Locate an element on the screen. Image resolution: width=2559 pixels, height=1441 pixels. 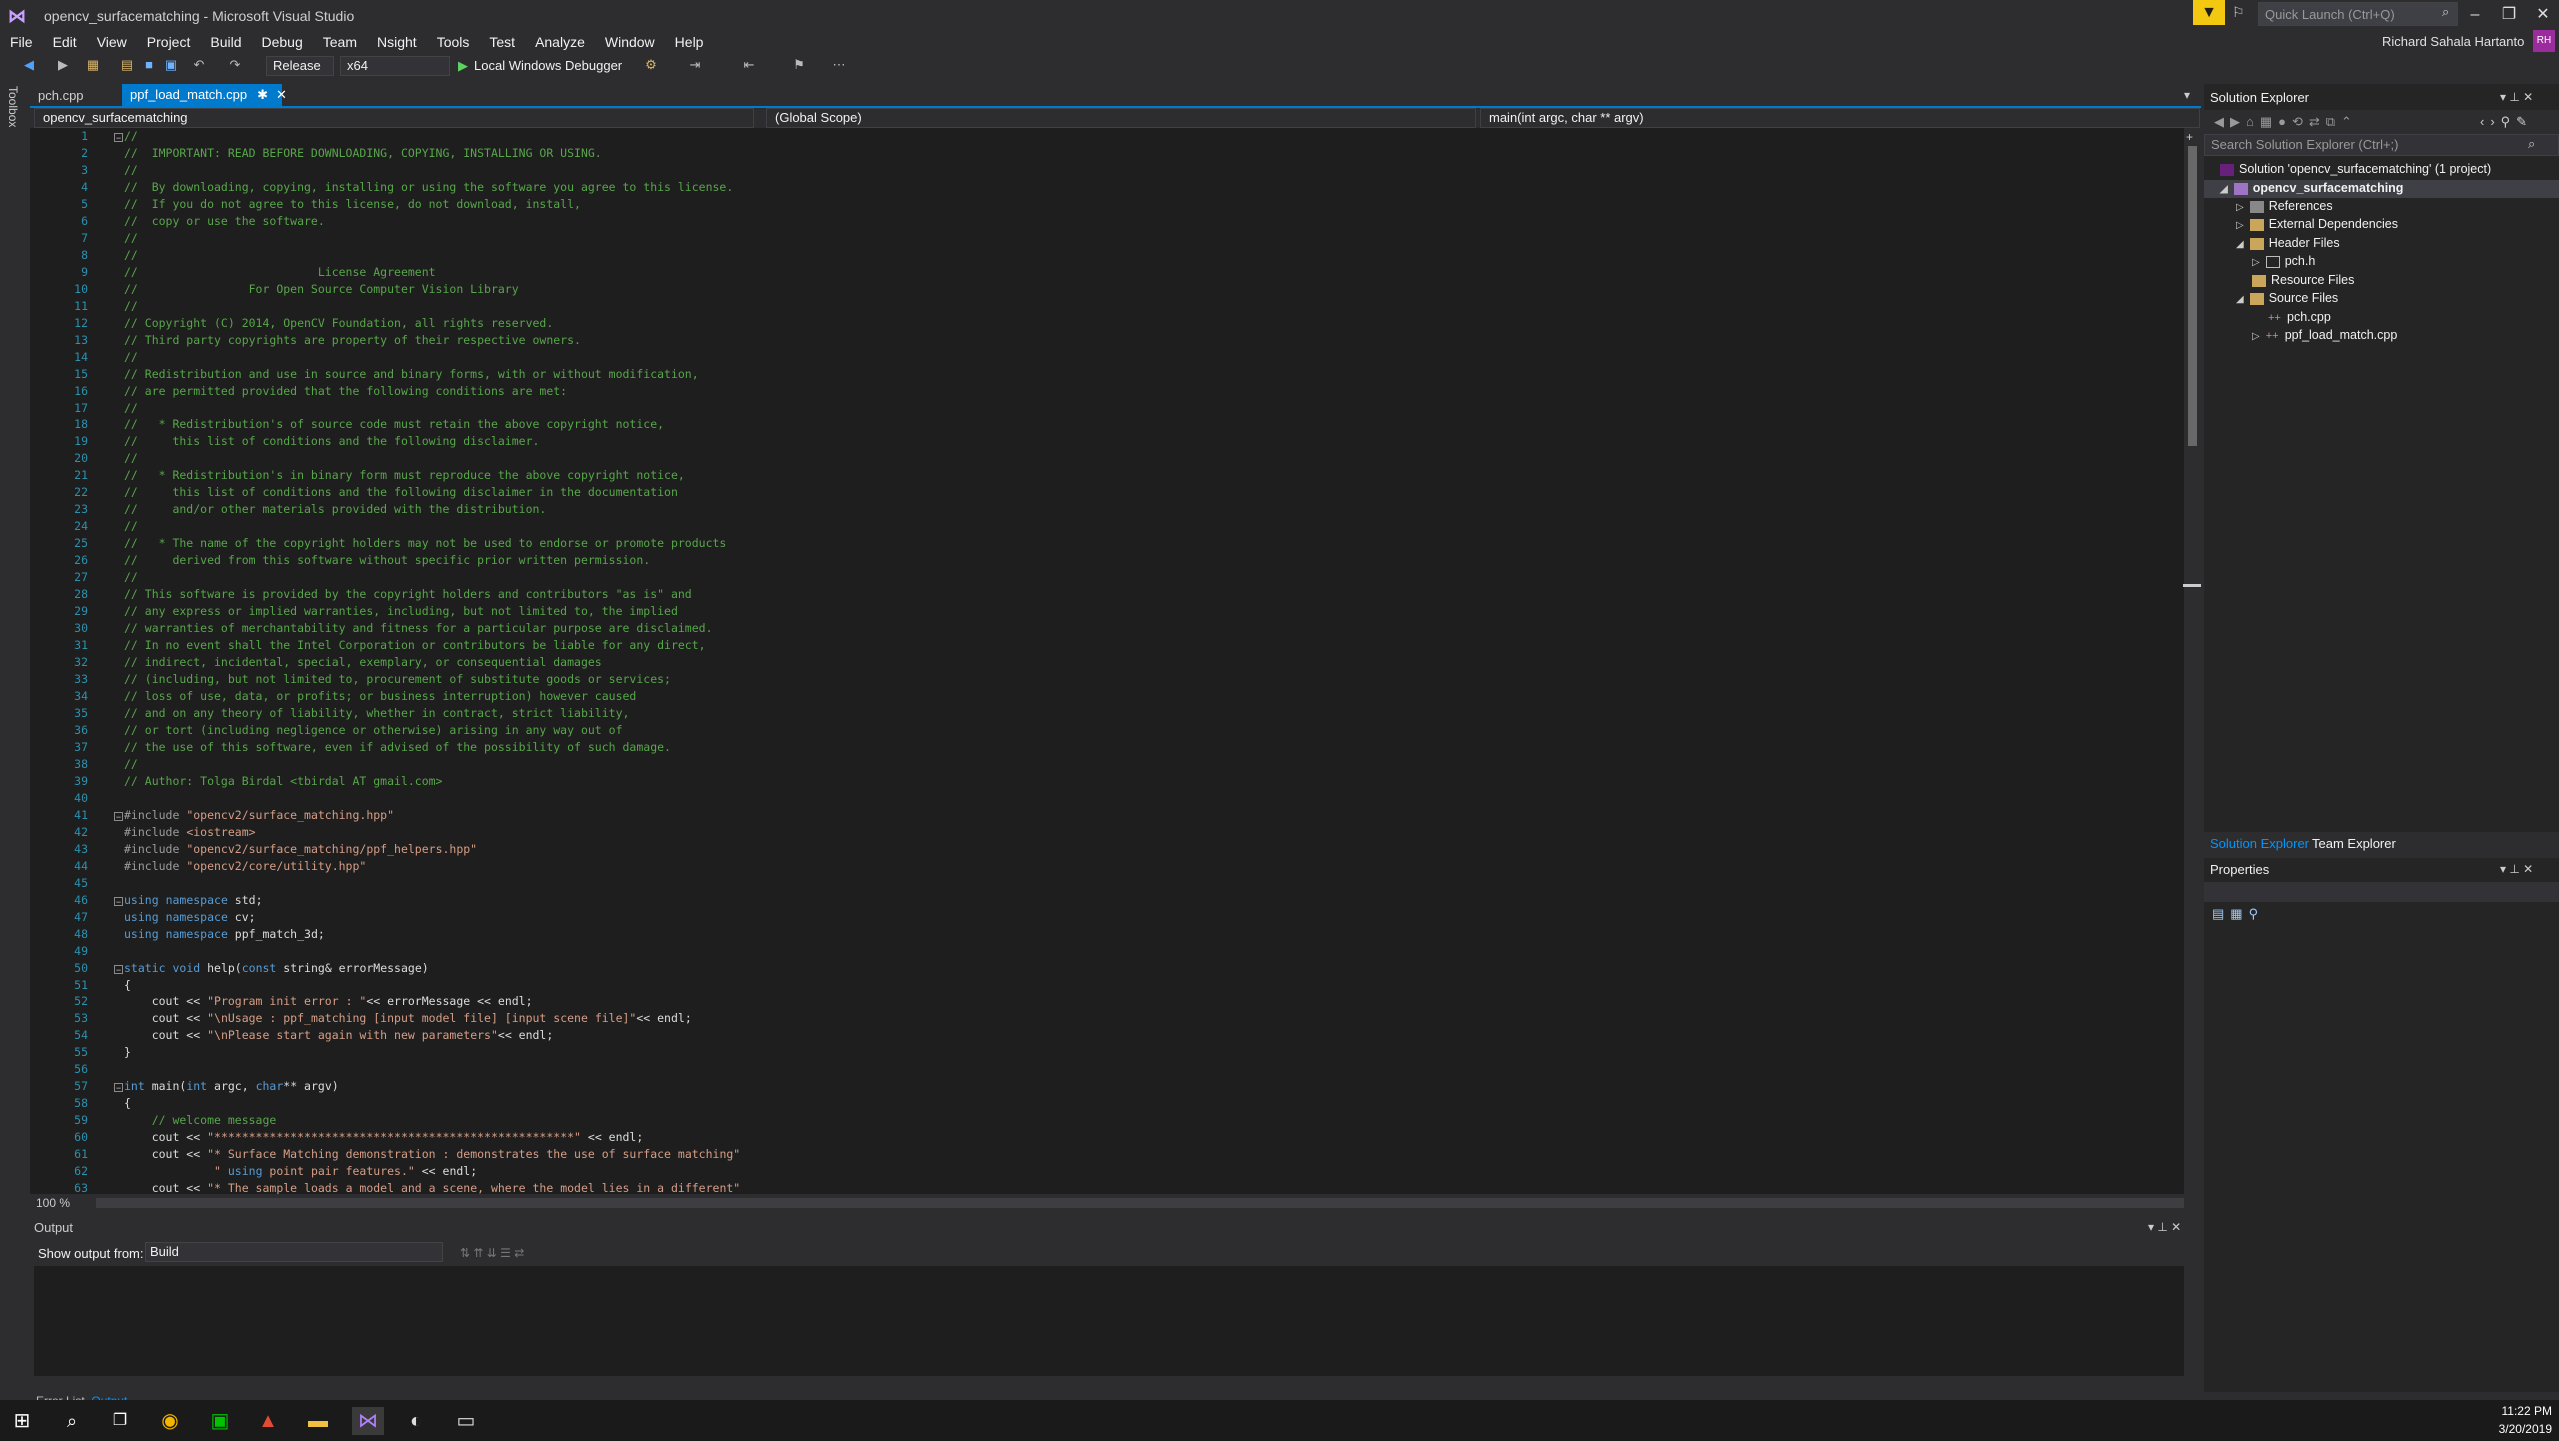
menu-view: View is located at coordinates (112, 42).